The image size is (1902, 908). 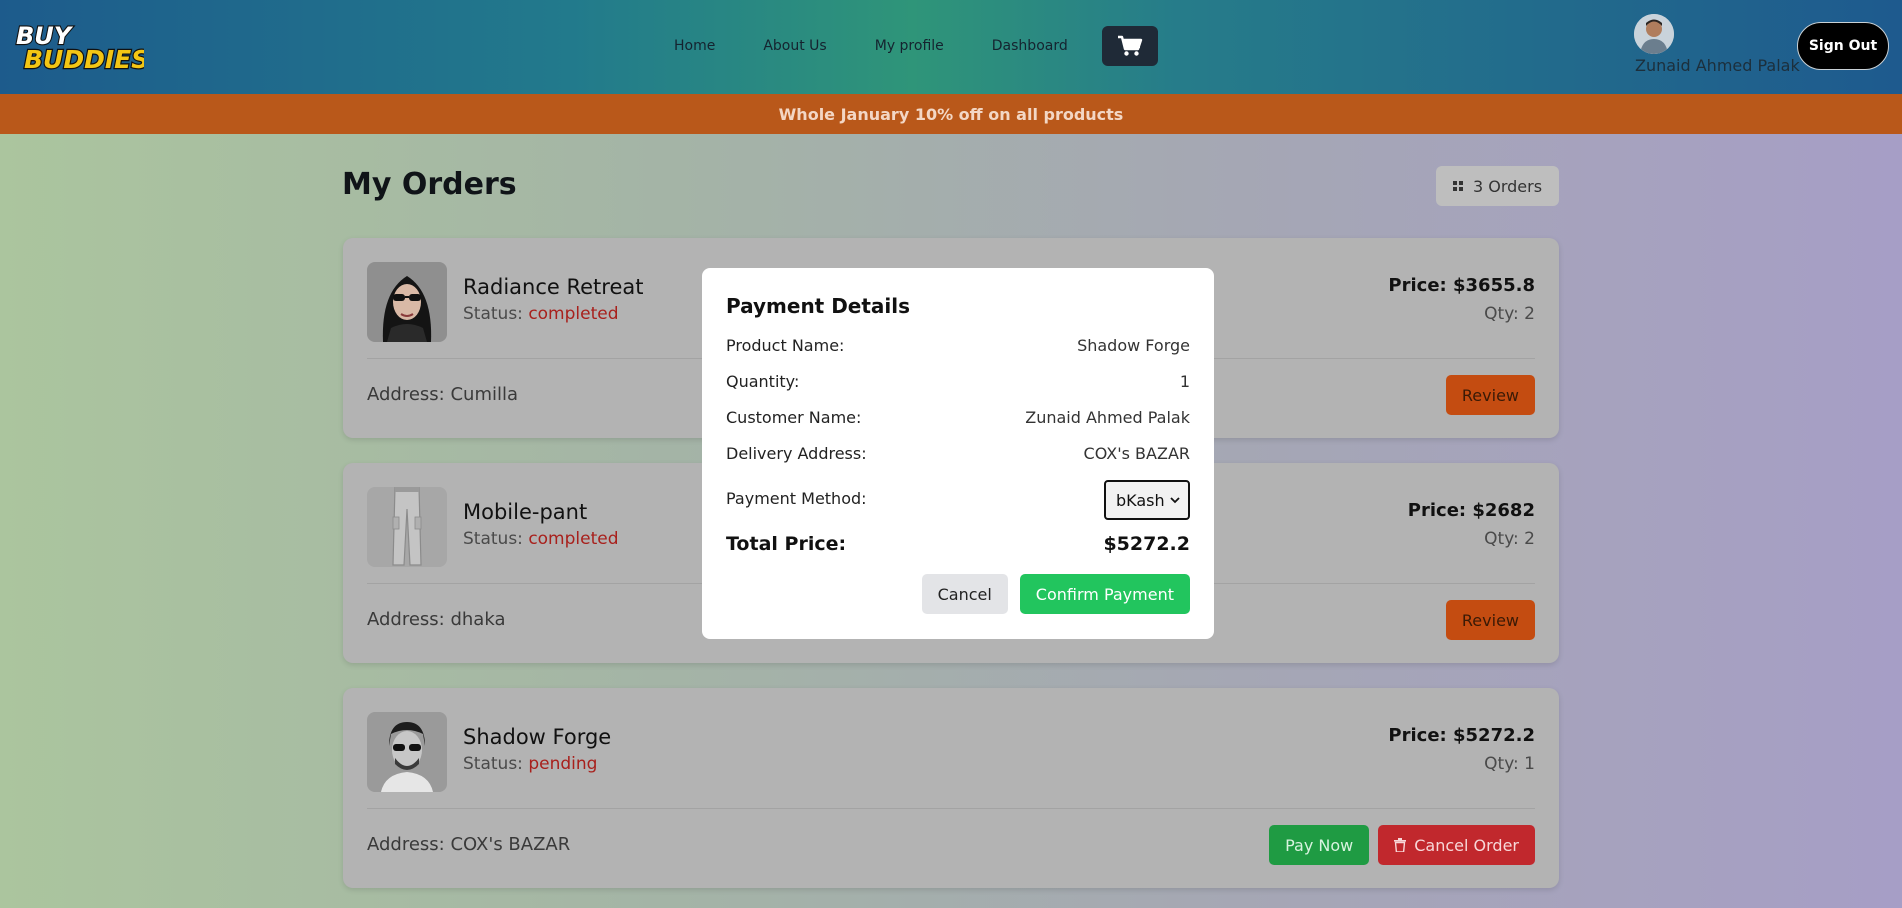 What do you see at coordinates (763, 381) in the screenshot?
I see `quantity-label: Quantity:` at bounding box center [763, 381].